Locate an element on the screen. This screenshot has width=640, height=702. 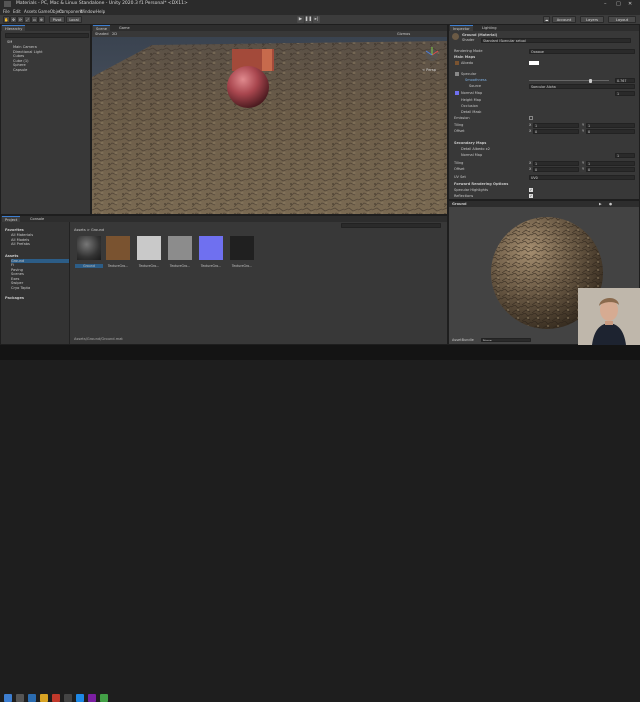
close-icon: ✕ is located at coordinates (630, 4).